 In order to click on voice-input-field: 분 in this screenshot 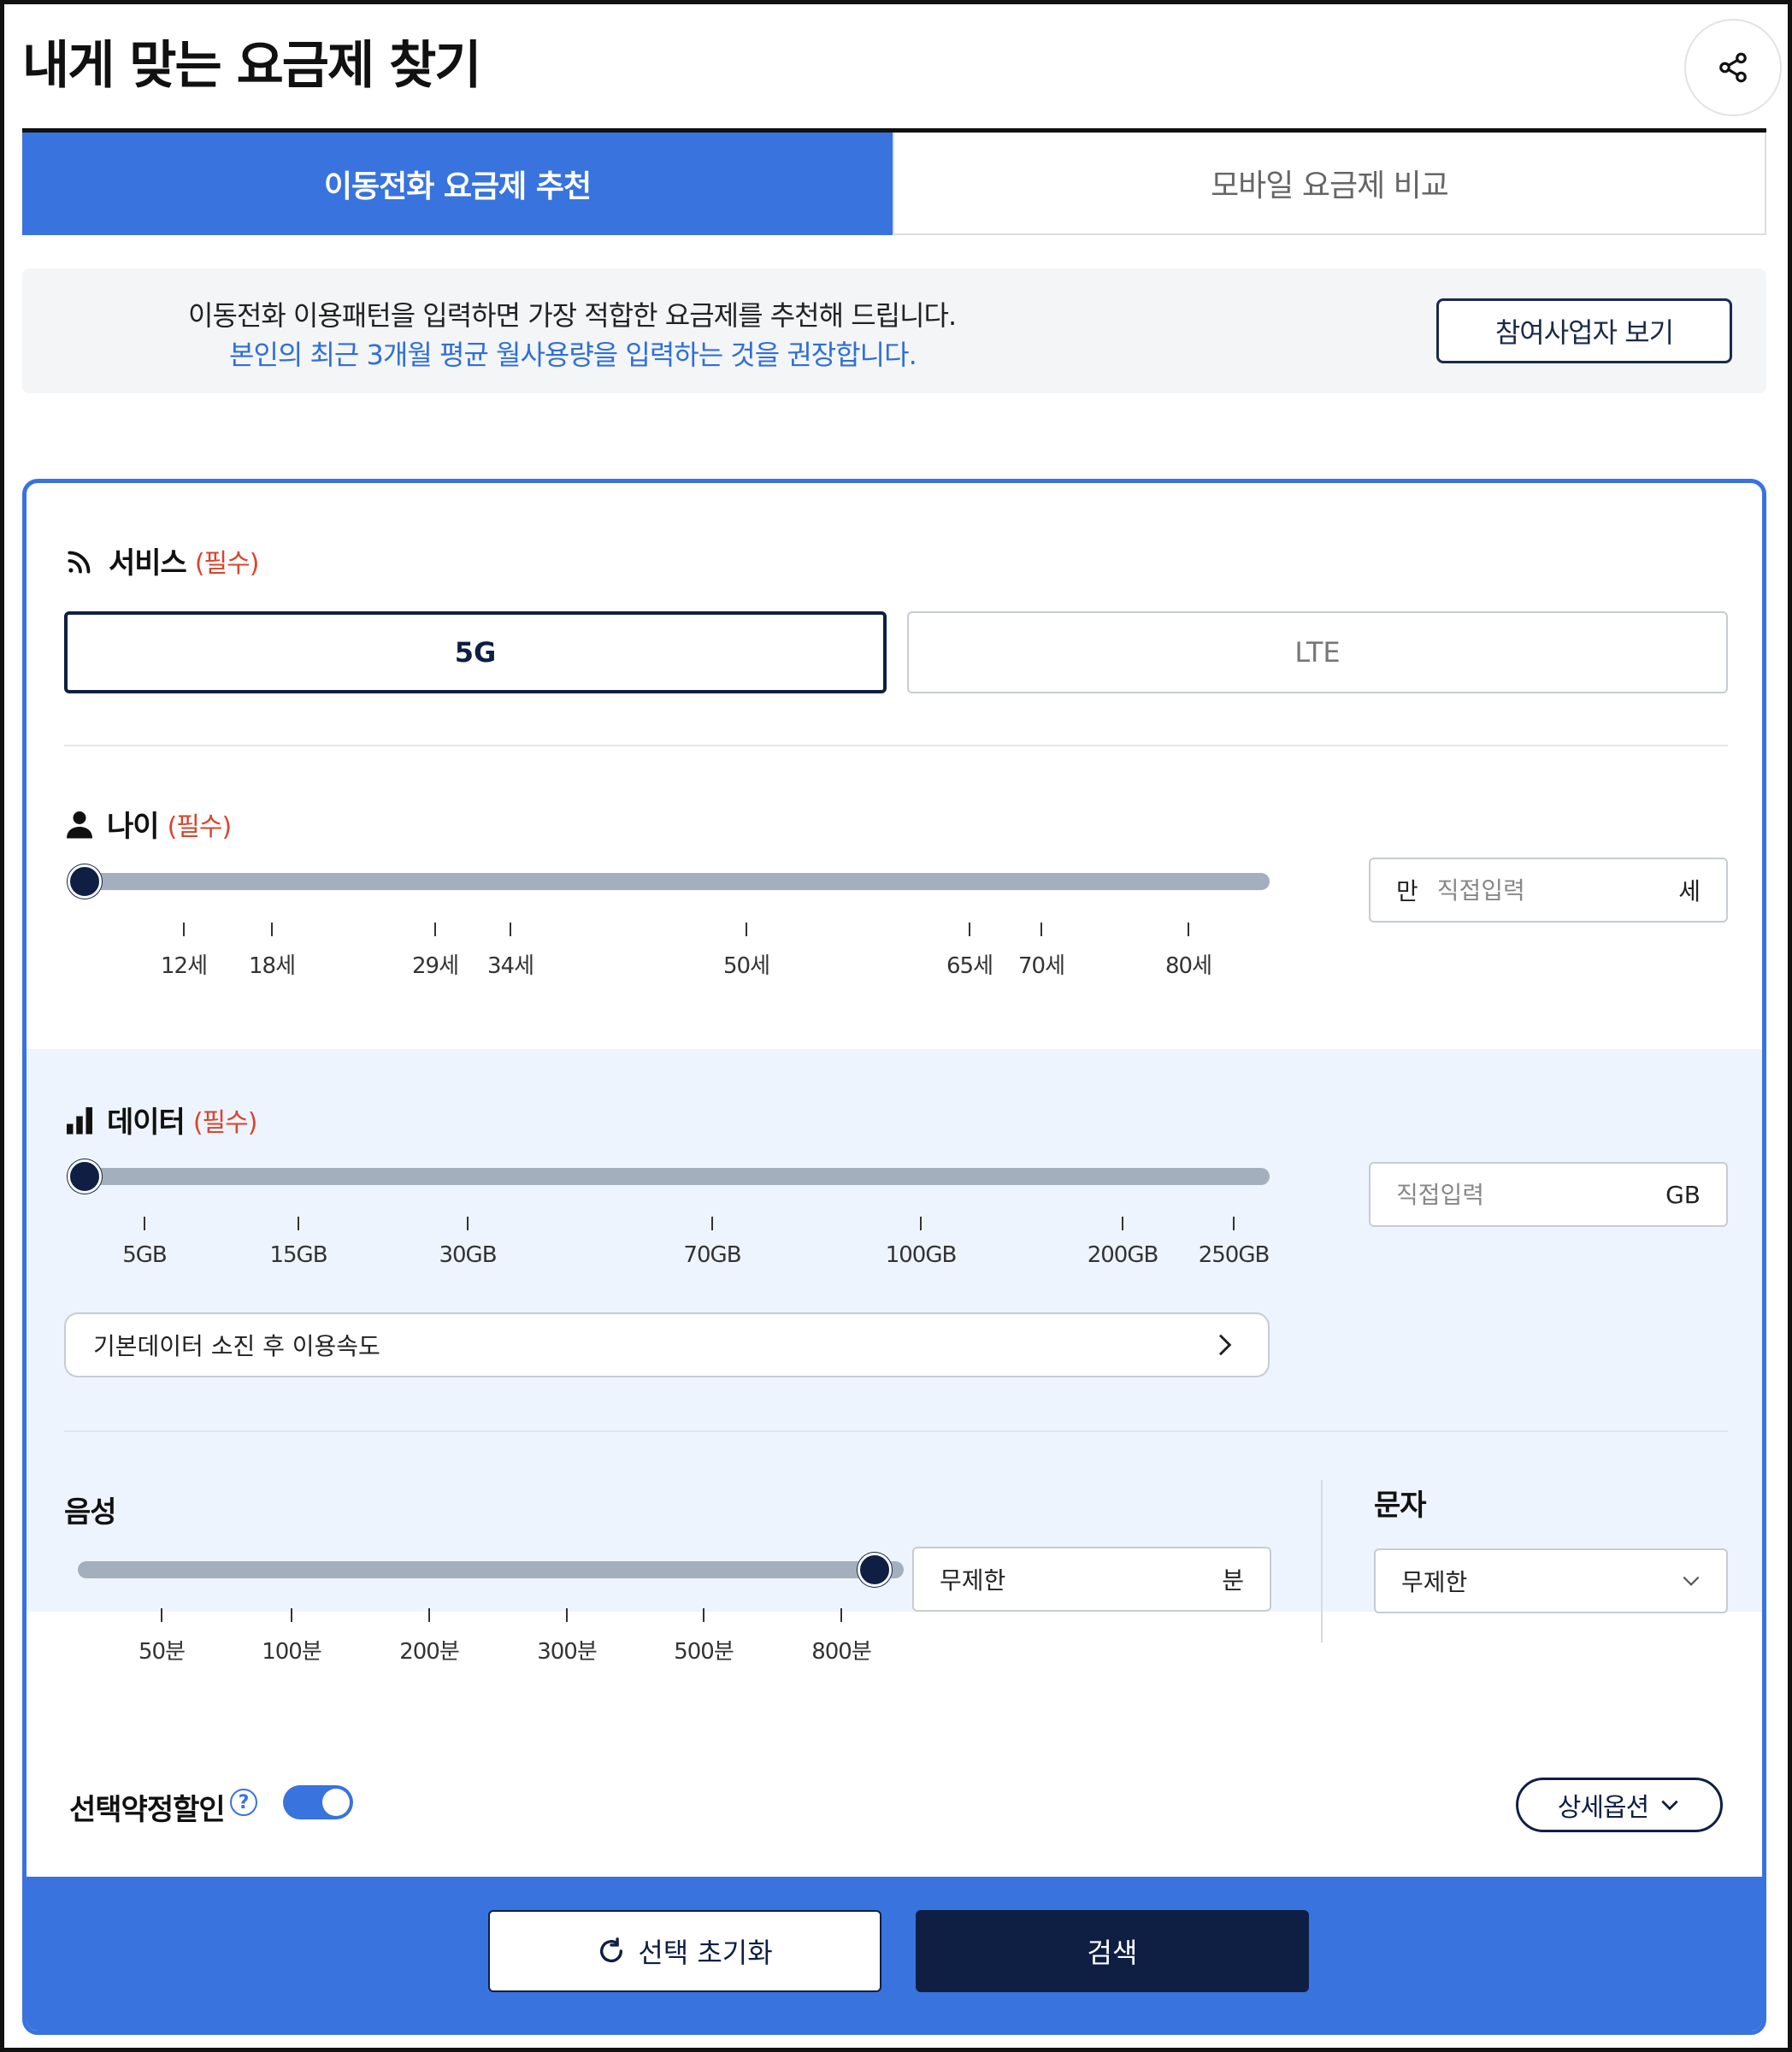, I will do `click(1091, 1579)`.